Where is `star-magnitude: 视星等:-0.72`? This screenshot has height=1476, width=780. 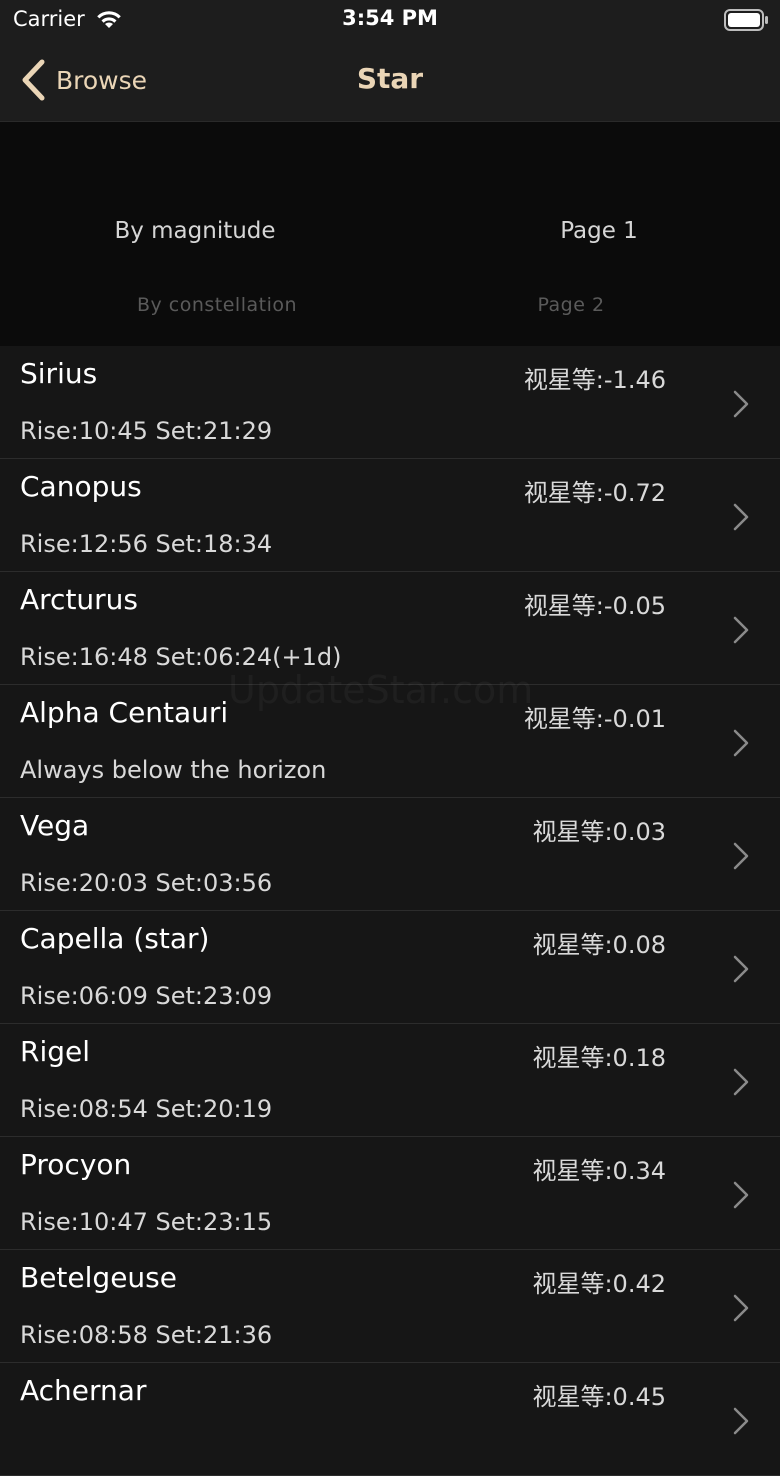 star-magnitude: 视星等:-0.72 is located at coordinates (594, 493).